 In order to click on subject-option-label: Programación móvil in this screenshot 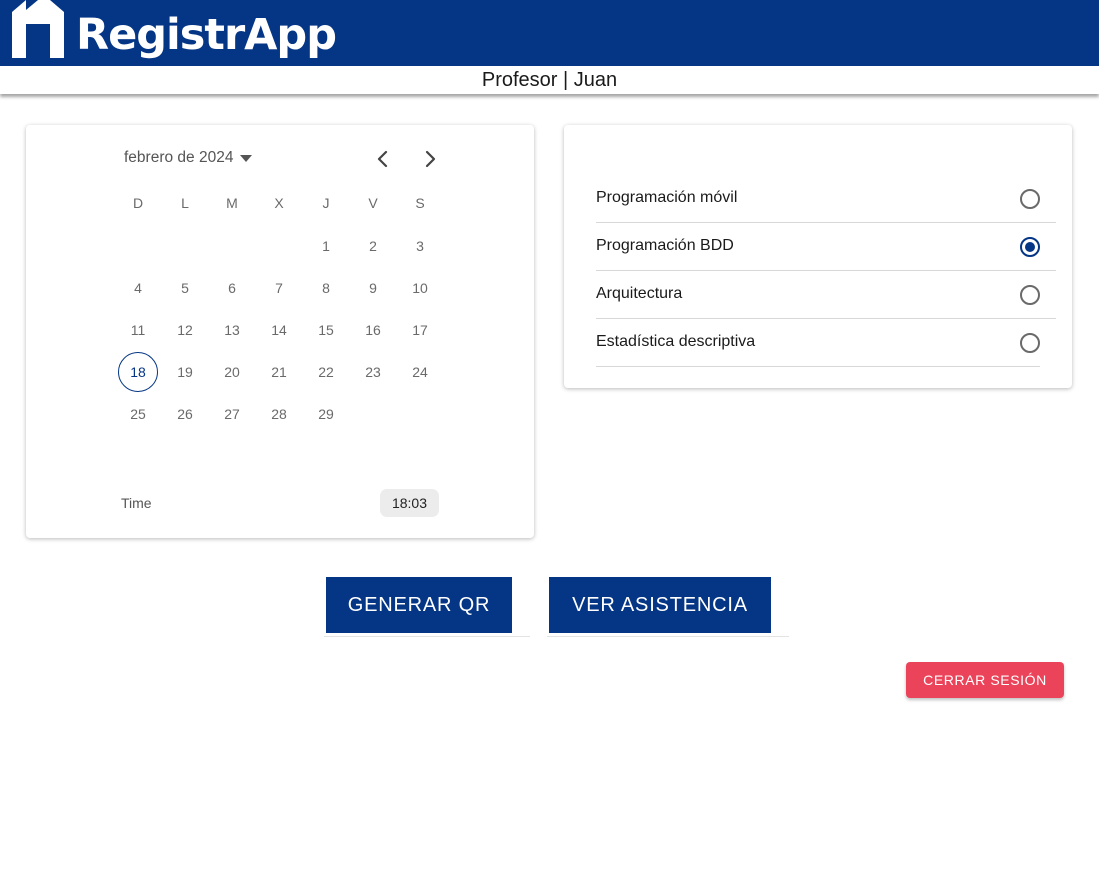, I will do `click(667, 197)`.